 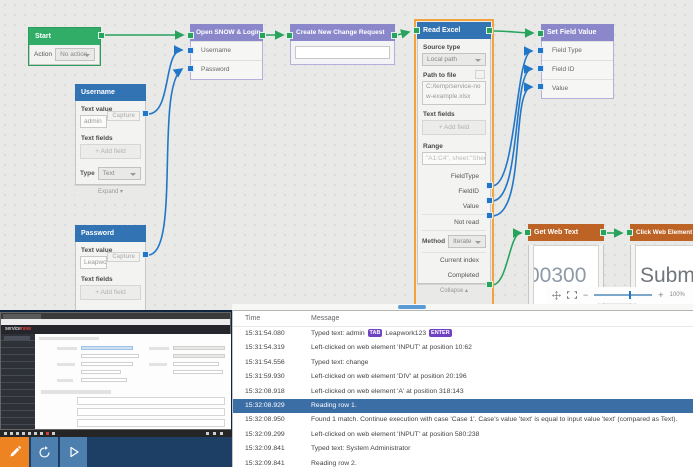 What do you see at coordinates (340, 362) in the screenshot?
I see `log-message: Typed text: change` at bounding box center [340, 362].